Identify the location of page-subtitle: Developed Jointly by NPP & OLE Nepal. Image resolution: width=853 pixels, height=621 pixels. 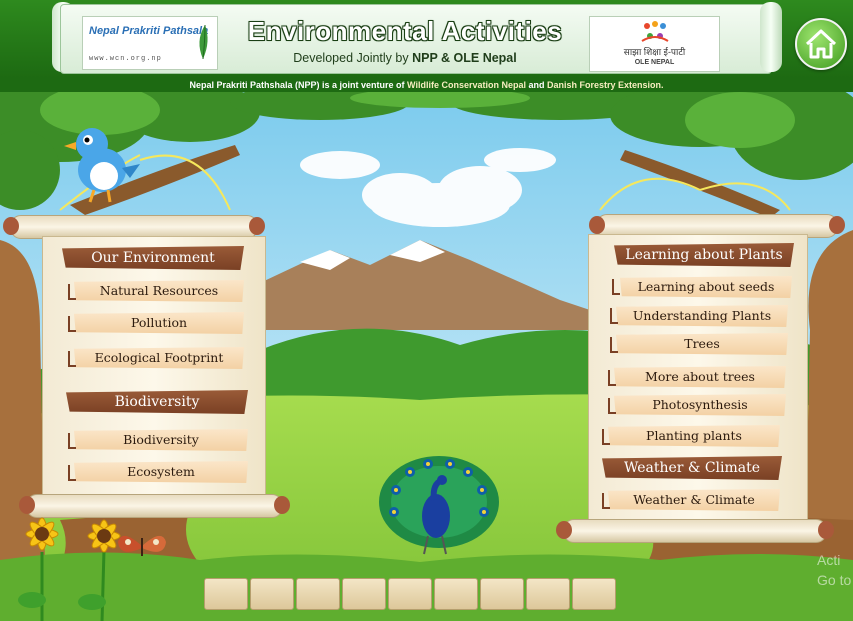
(405, 58).